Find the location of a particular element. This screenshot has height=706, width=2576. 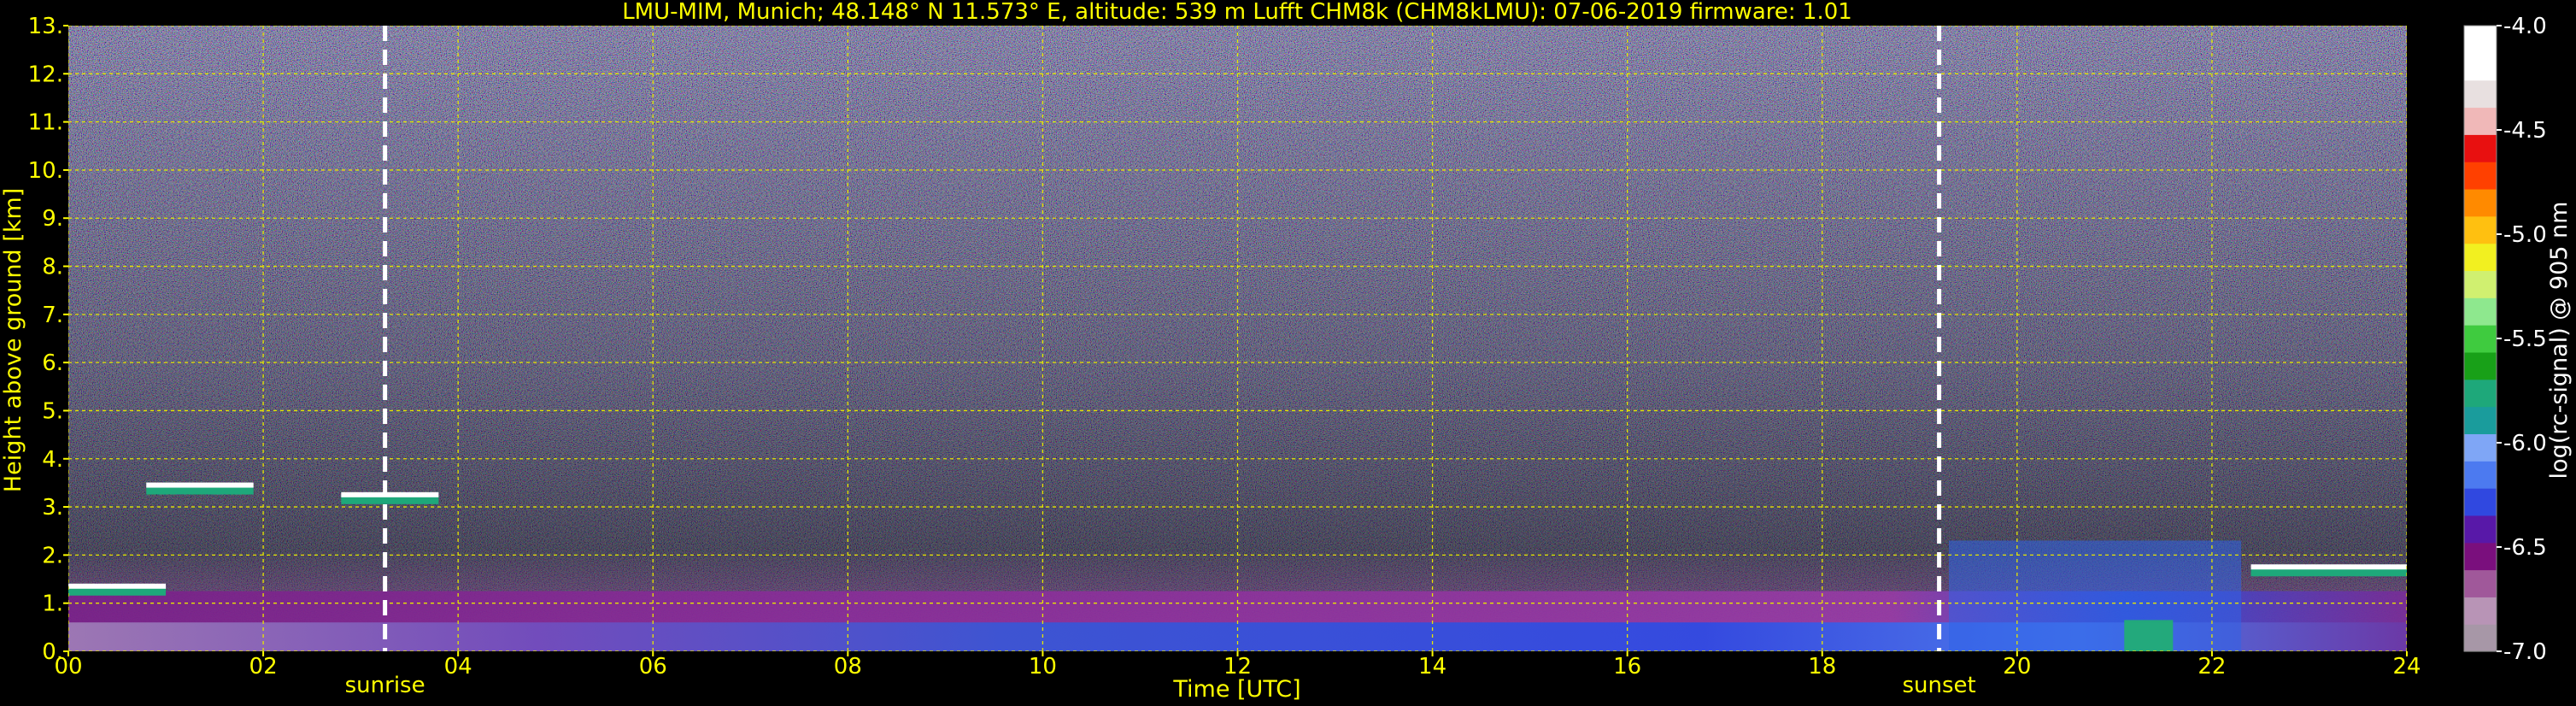

x-tick-label: 04 is located at coordinates (458, 667).